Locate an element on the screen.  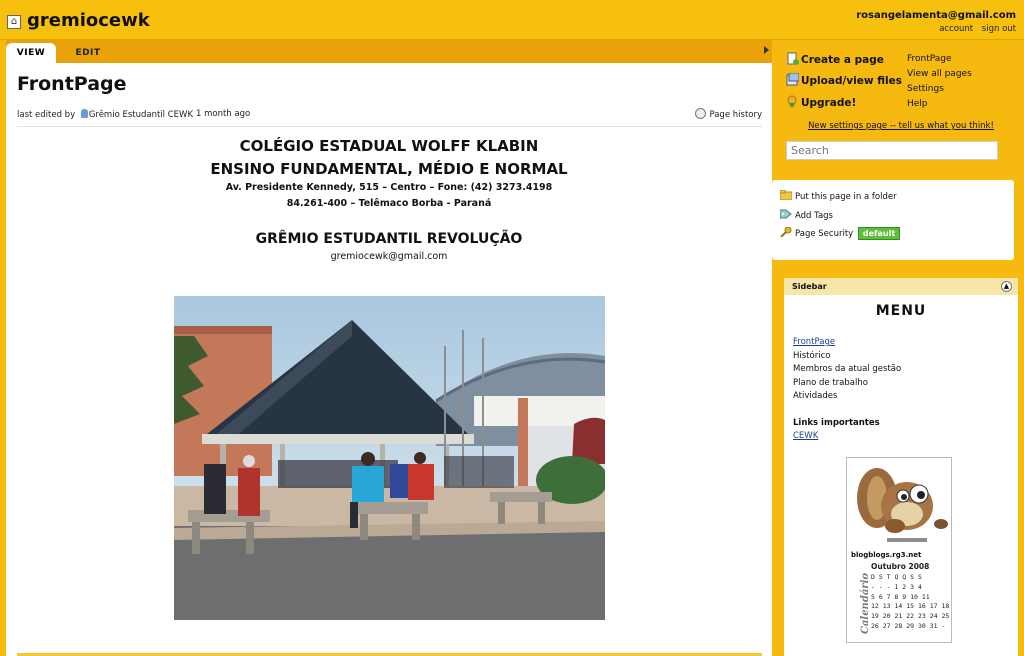
home-icon: ⌂ is located at coordinates (14, 22).